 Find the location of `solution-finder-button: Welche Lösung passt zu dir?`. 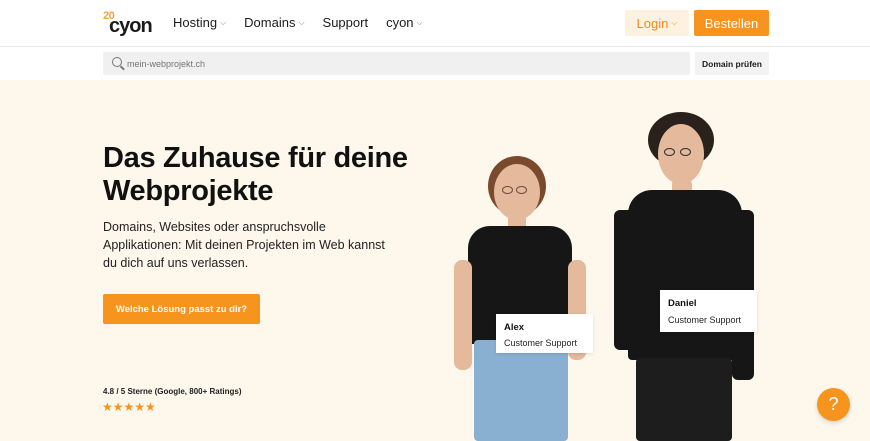

solution-finder-button: Welche Lösung passt zu dir? is located at coordinates (181, 309).